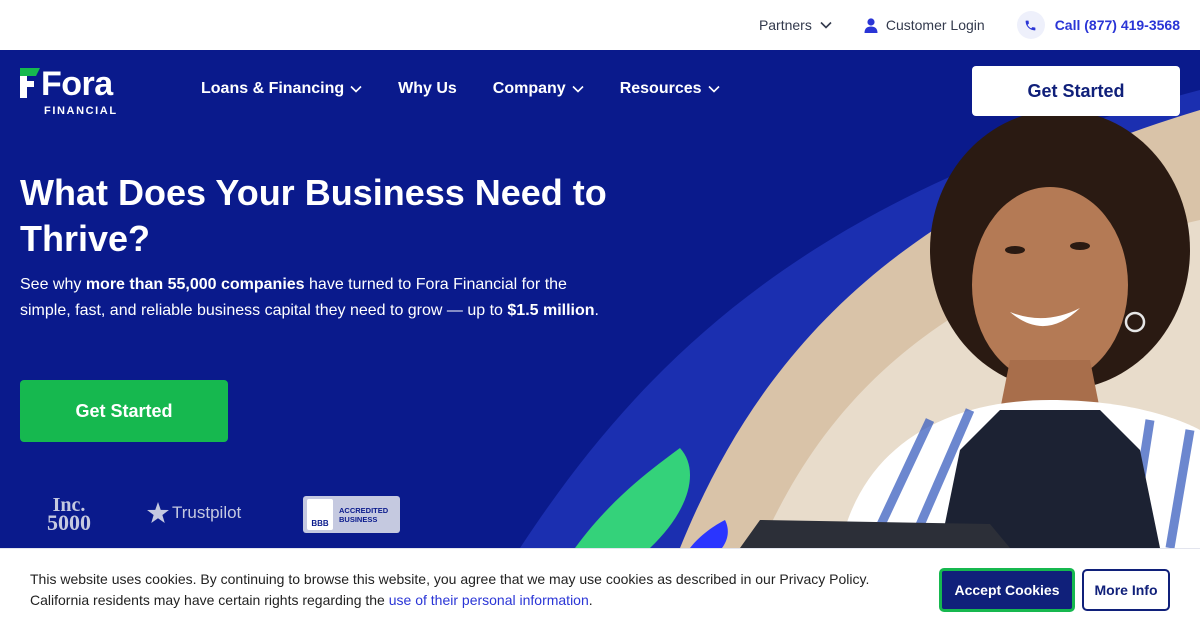  I want to click on partners-menu: Partners, so click(795, 25).